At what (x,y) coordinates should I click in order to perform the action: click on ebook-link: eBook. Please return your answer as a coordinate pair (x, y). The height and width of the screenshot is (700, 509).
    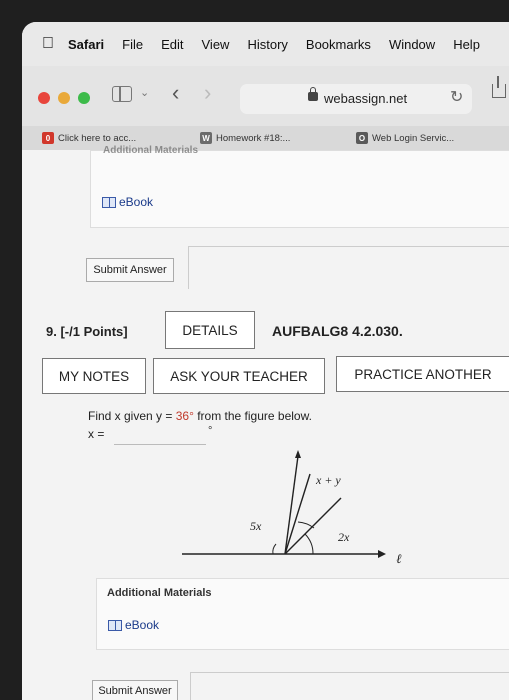
    Looking at the image, I should click on (133, 625).